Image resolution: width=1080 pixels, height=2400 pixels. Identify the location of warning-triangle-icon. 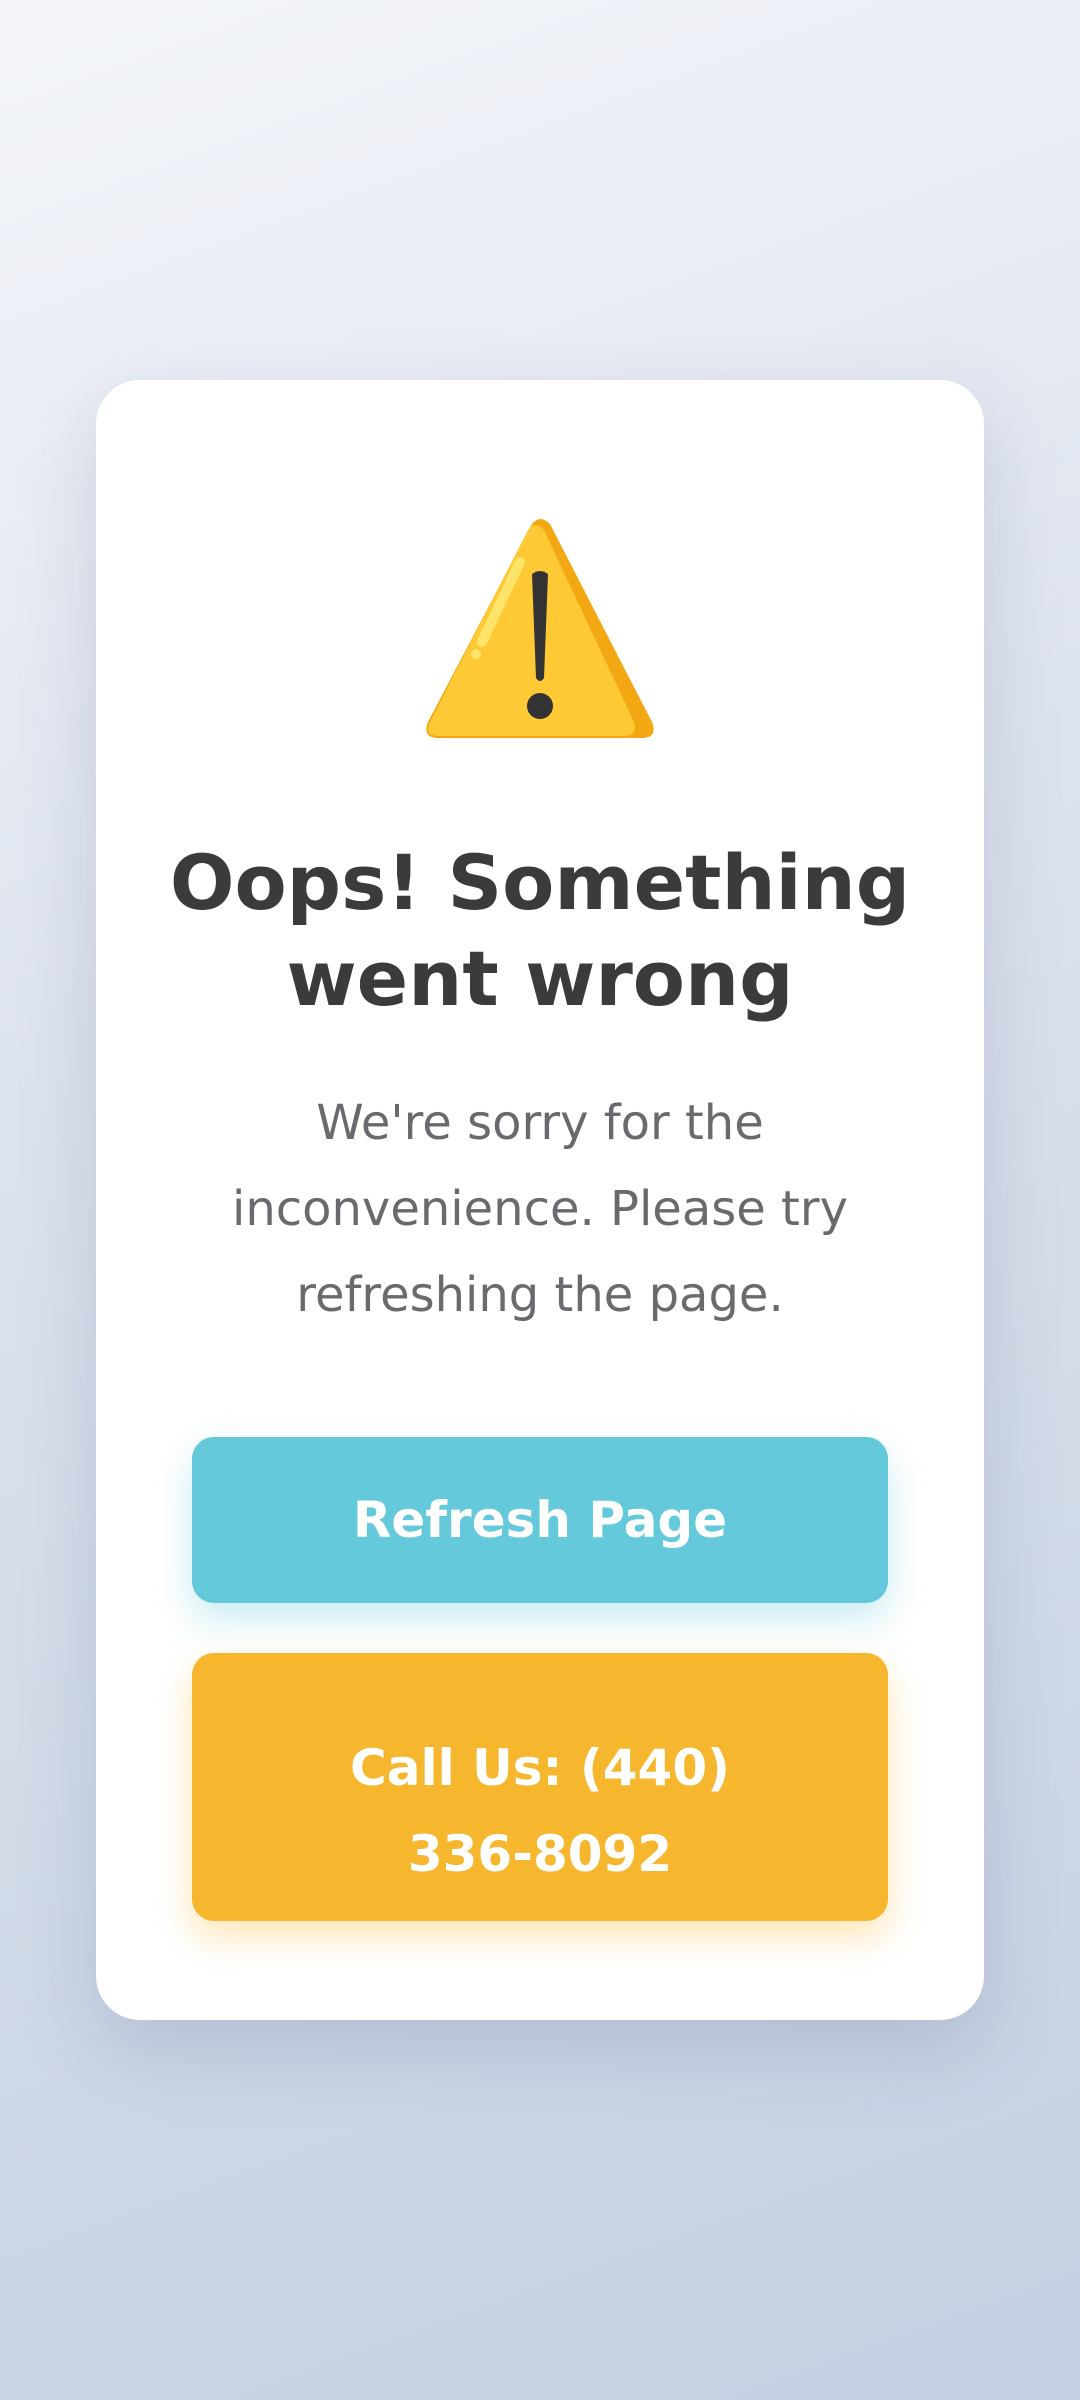
(540, 628).